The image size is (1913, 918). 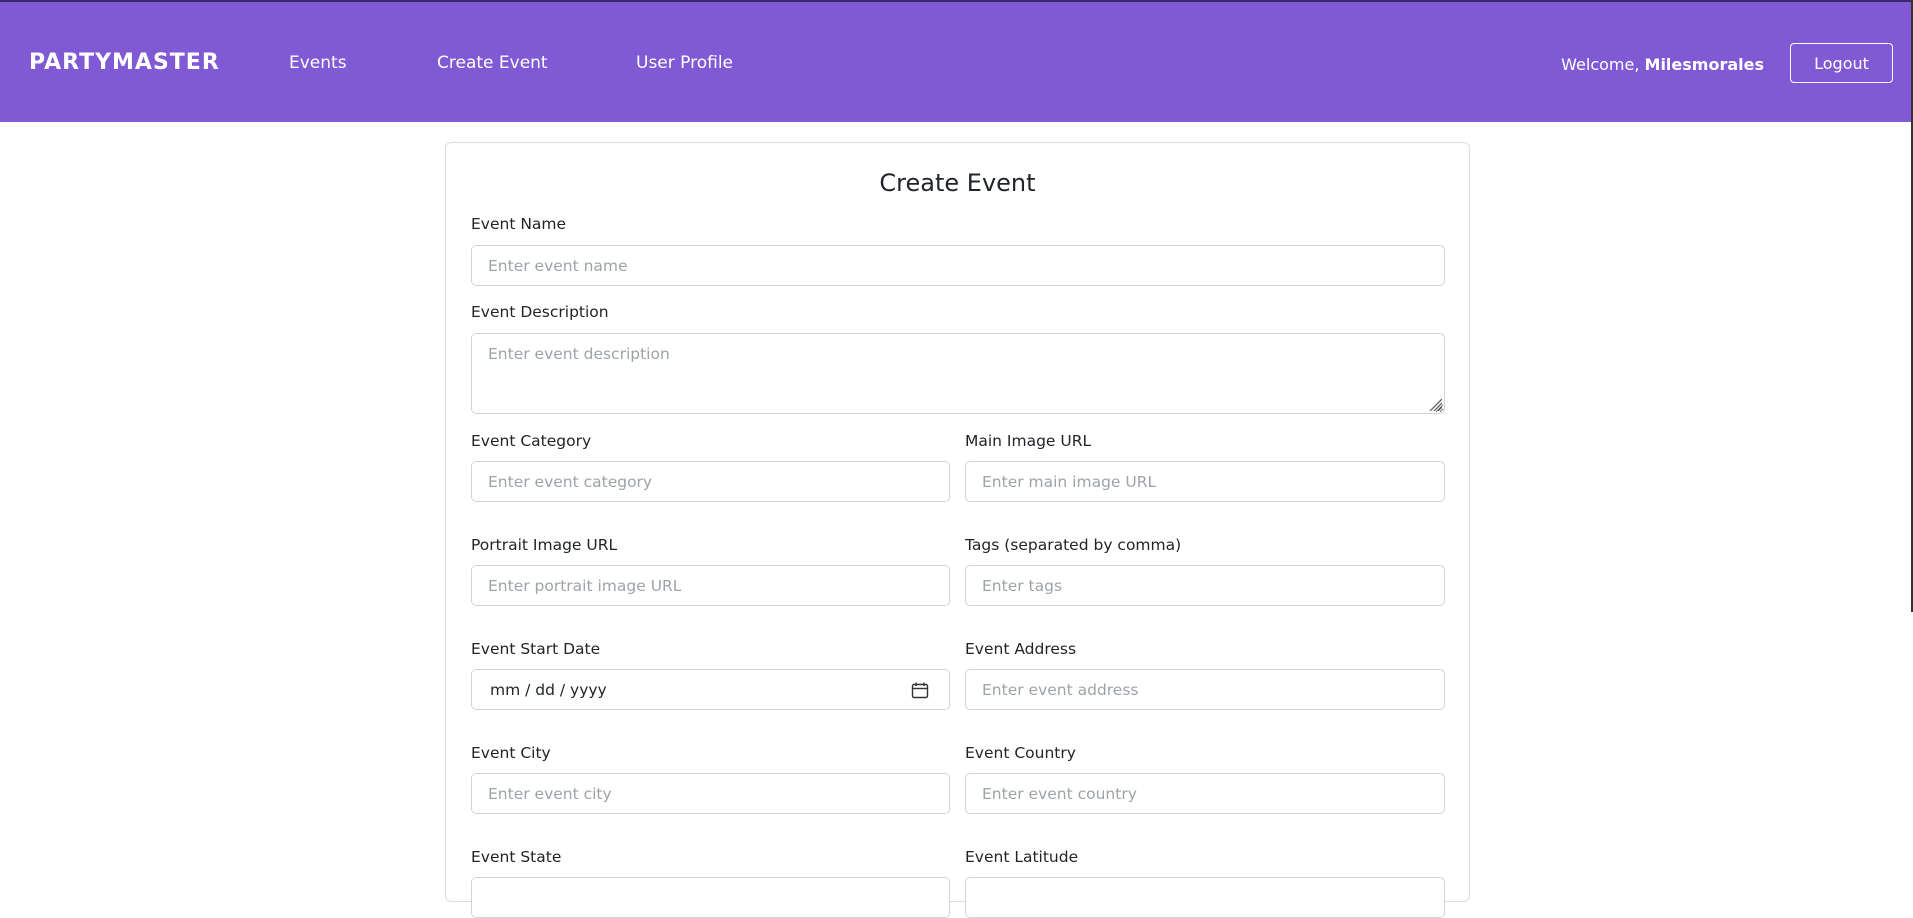 What do you see at coordinates (710, 585) in the screenshot?
I see `portrait-image-url-input` at bounding box center [710, 585].